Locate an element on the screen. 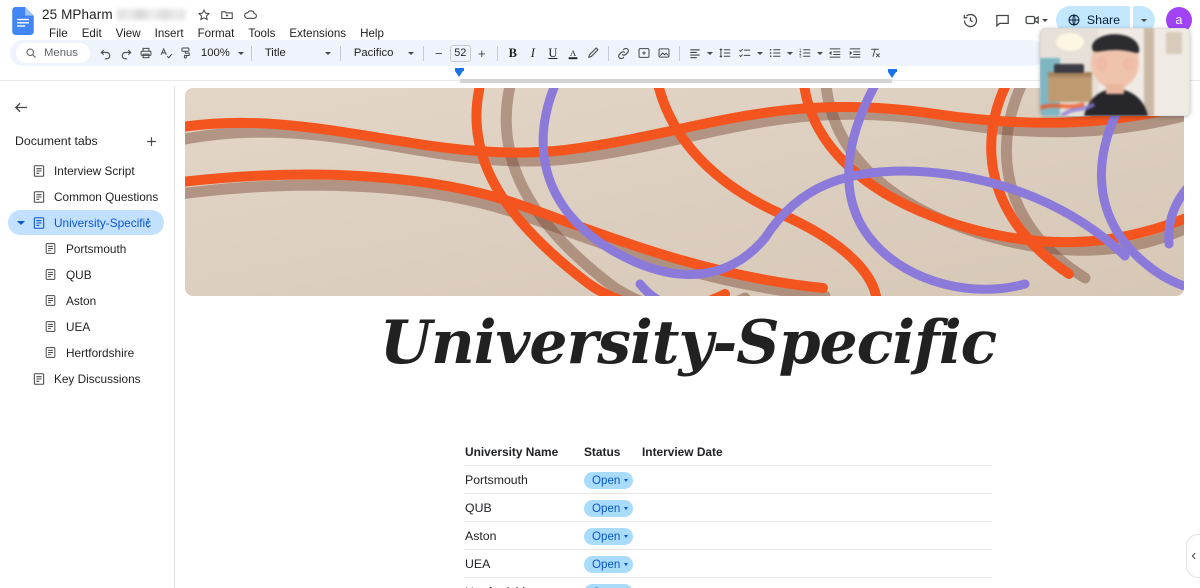 This screenshot has width=1200, height=588. sidebar-item-university-specific: University-Specific is located at coordinates (86, 222).